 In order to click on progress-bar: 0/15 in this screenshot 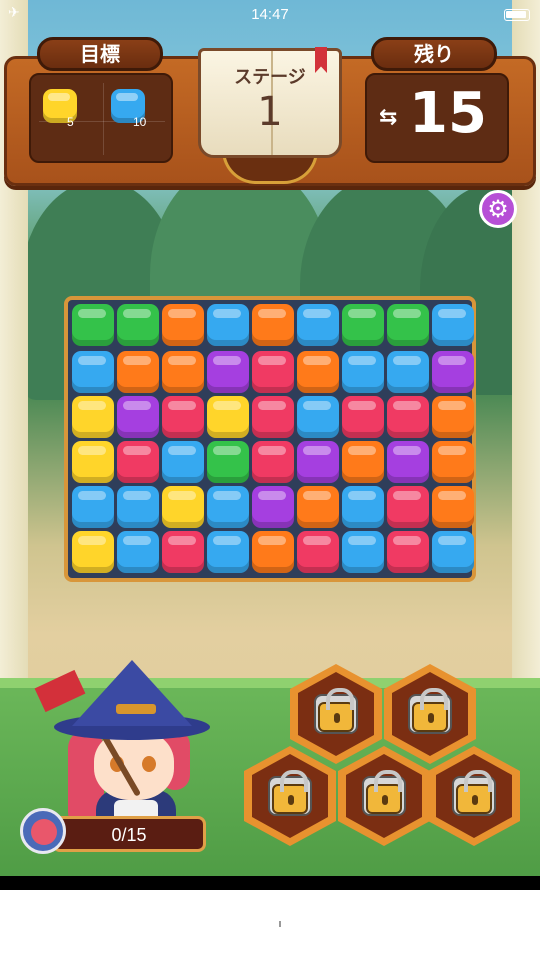, I will do `click(129, 834)`.